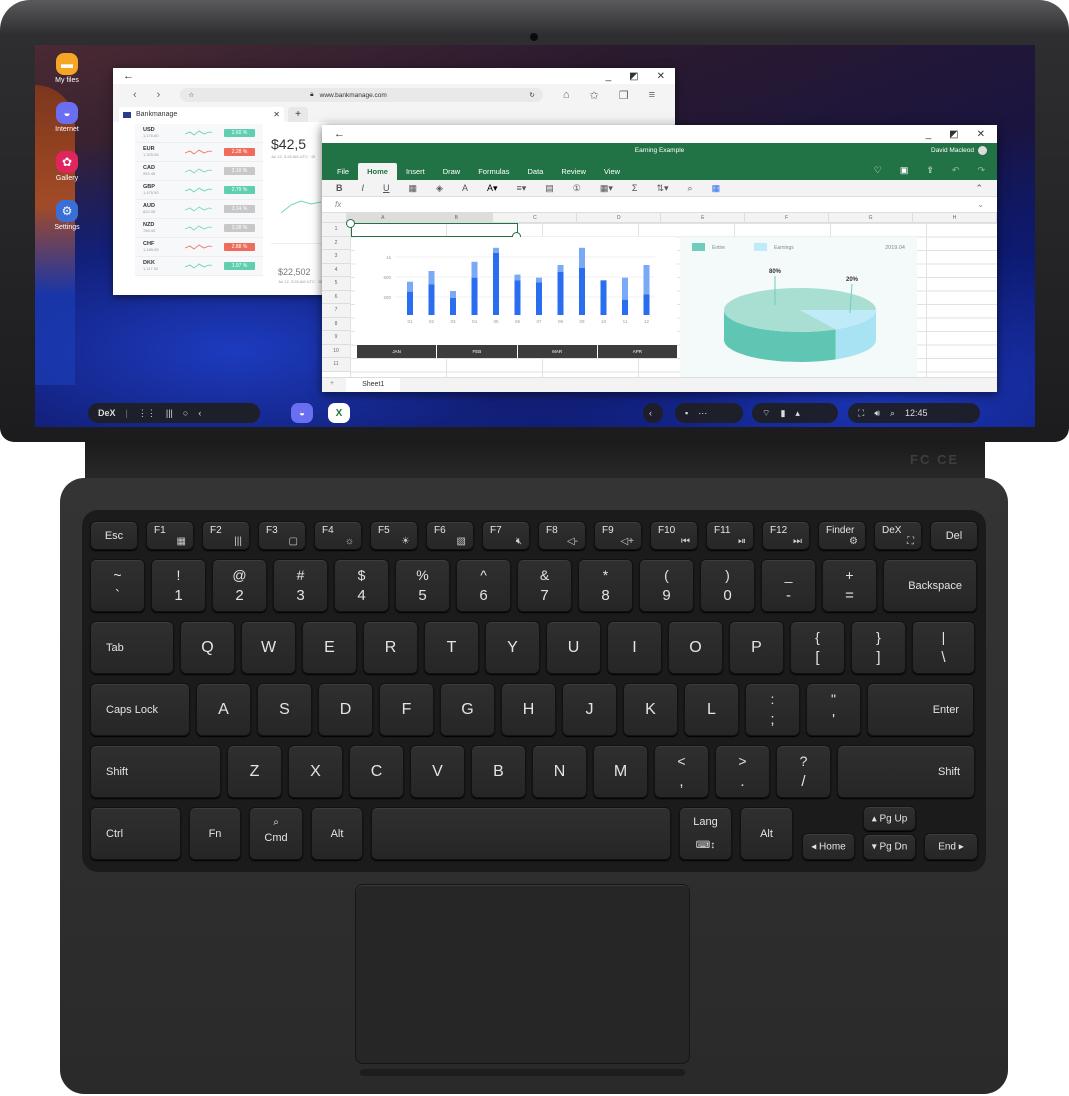  Describe the element at coordinates (620, 771) in the screenshot. I see `key-m: M` at that location.